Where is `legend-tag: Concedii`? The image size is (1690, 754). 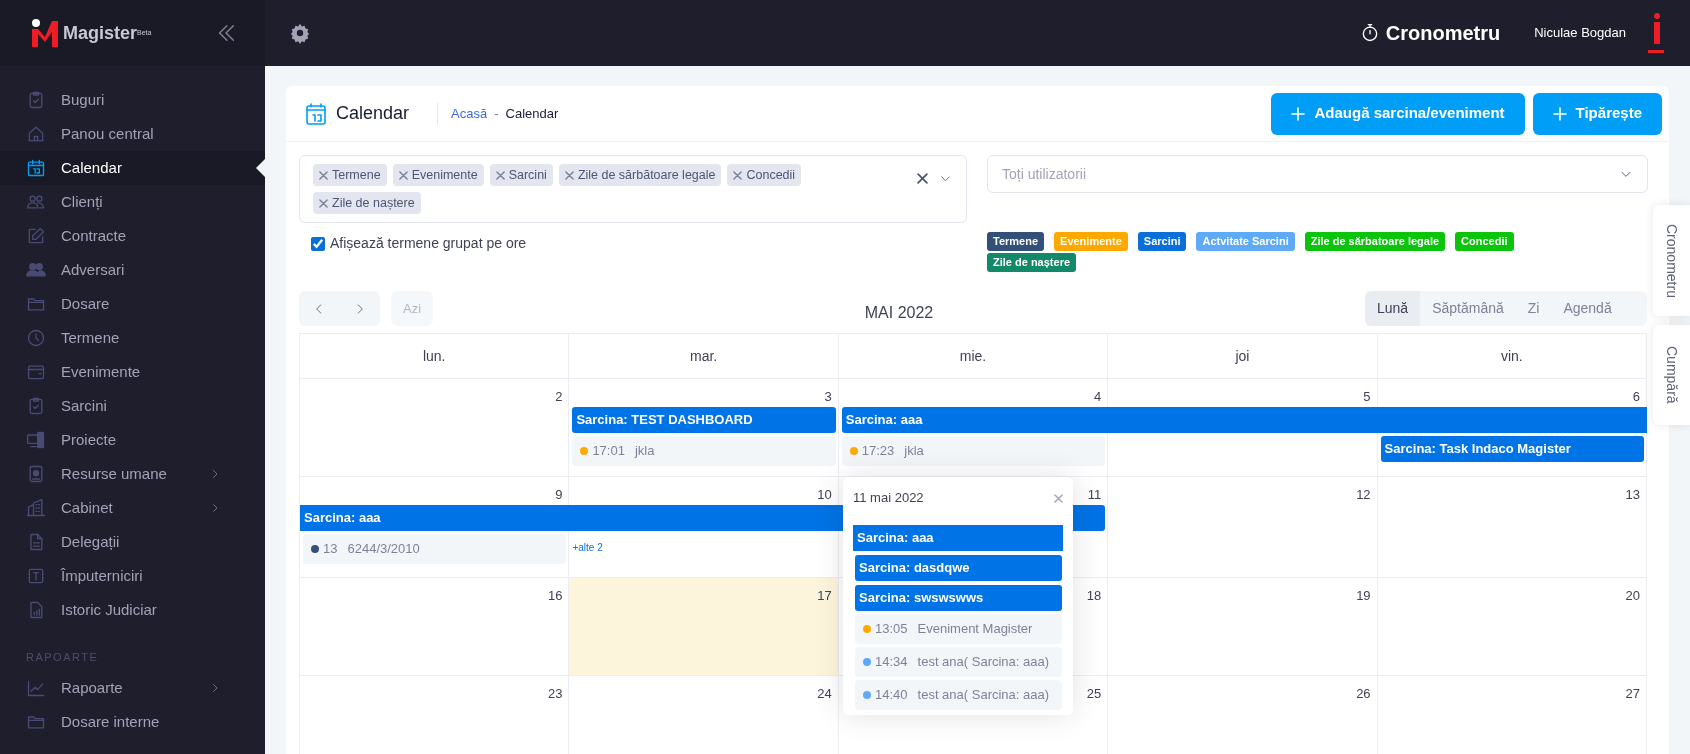 legend-tag: Concedii is located at coordinates (1484, 241).